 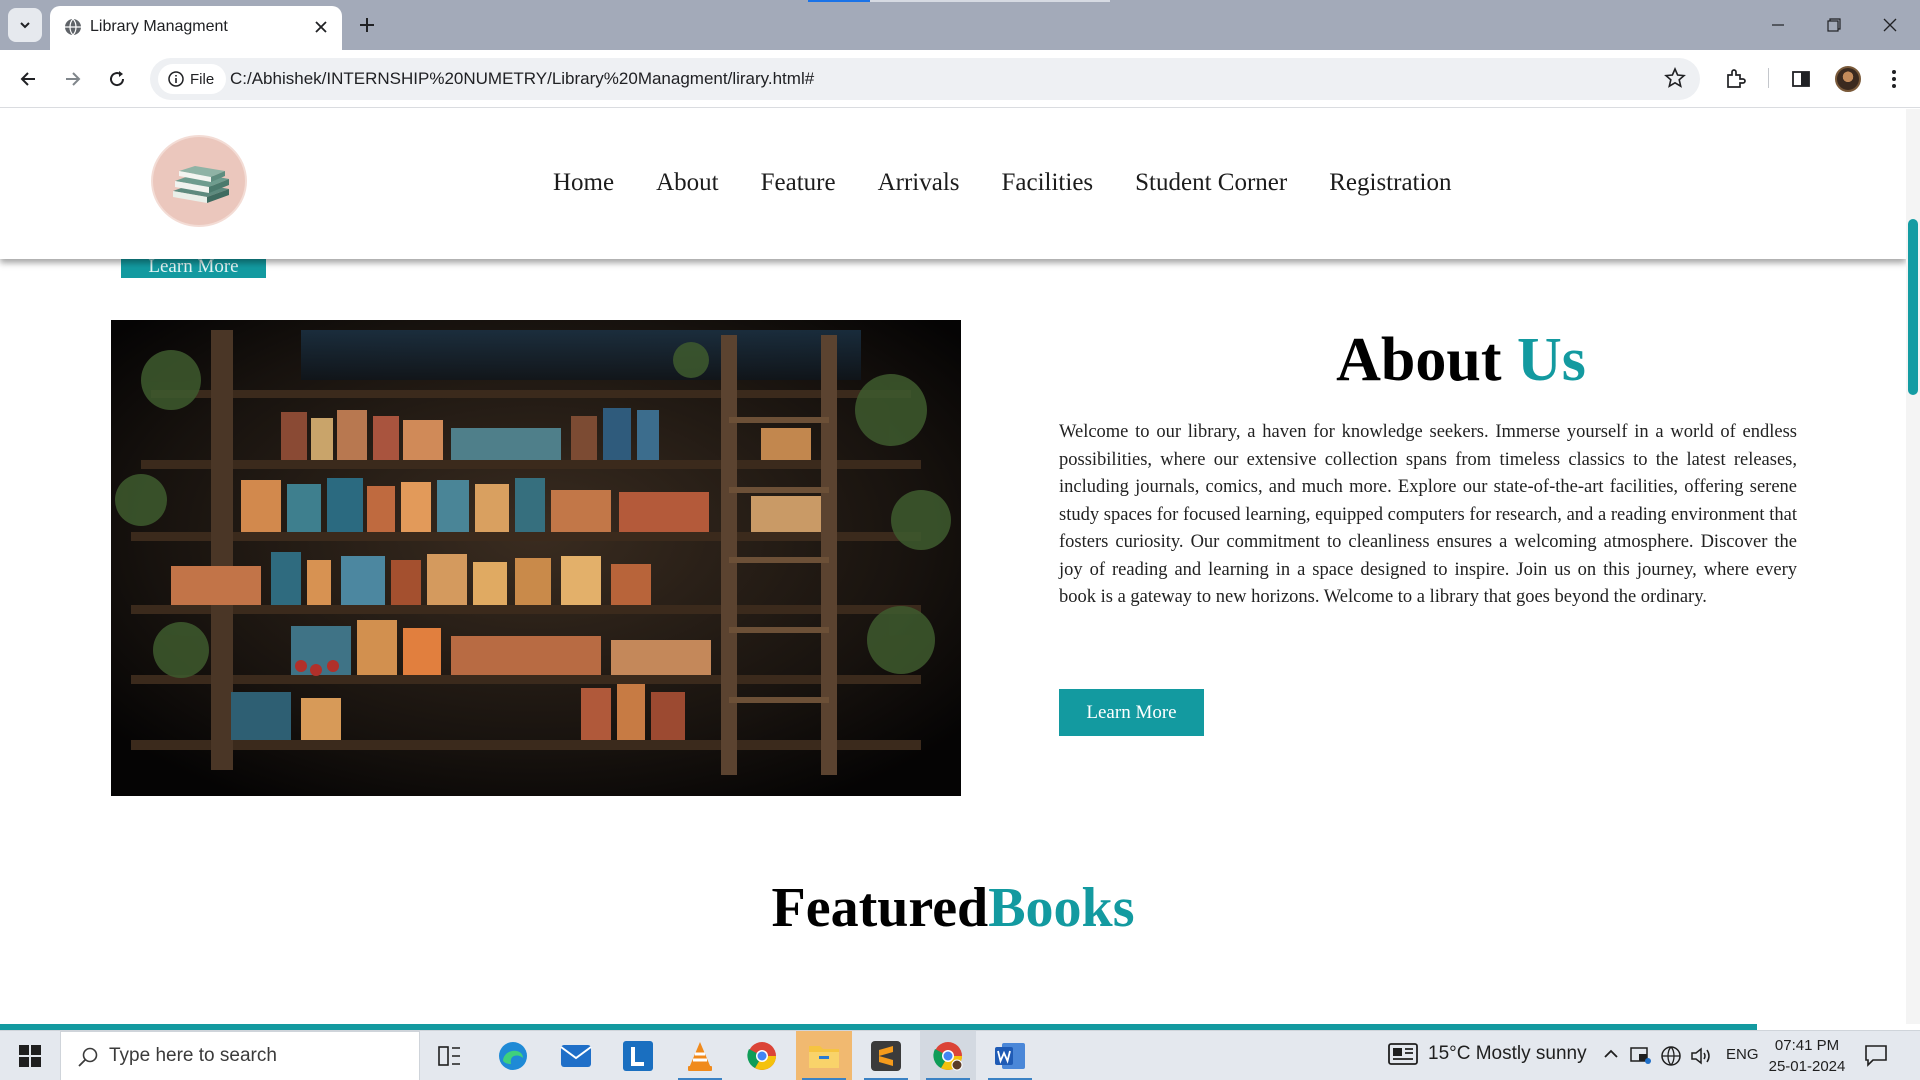 I want to click on nav-home: Home, so click(x=583, y=183).